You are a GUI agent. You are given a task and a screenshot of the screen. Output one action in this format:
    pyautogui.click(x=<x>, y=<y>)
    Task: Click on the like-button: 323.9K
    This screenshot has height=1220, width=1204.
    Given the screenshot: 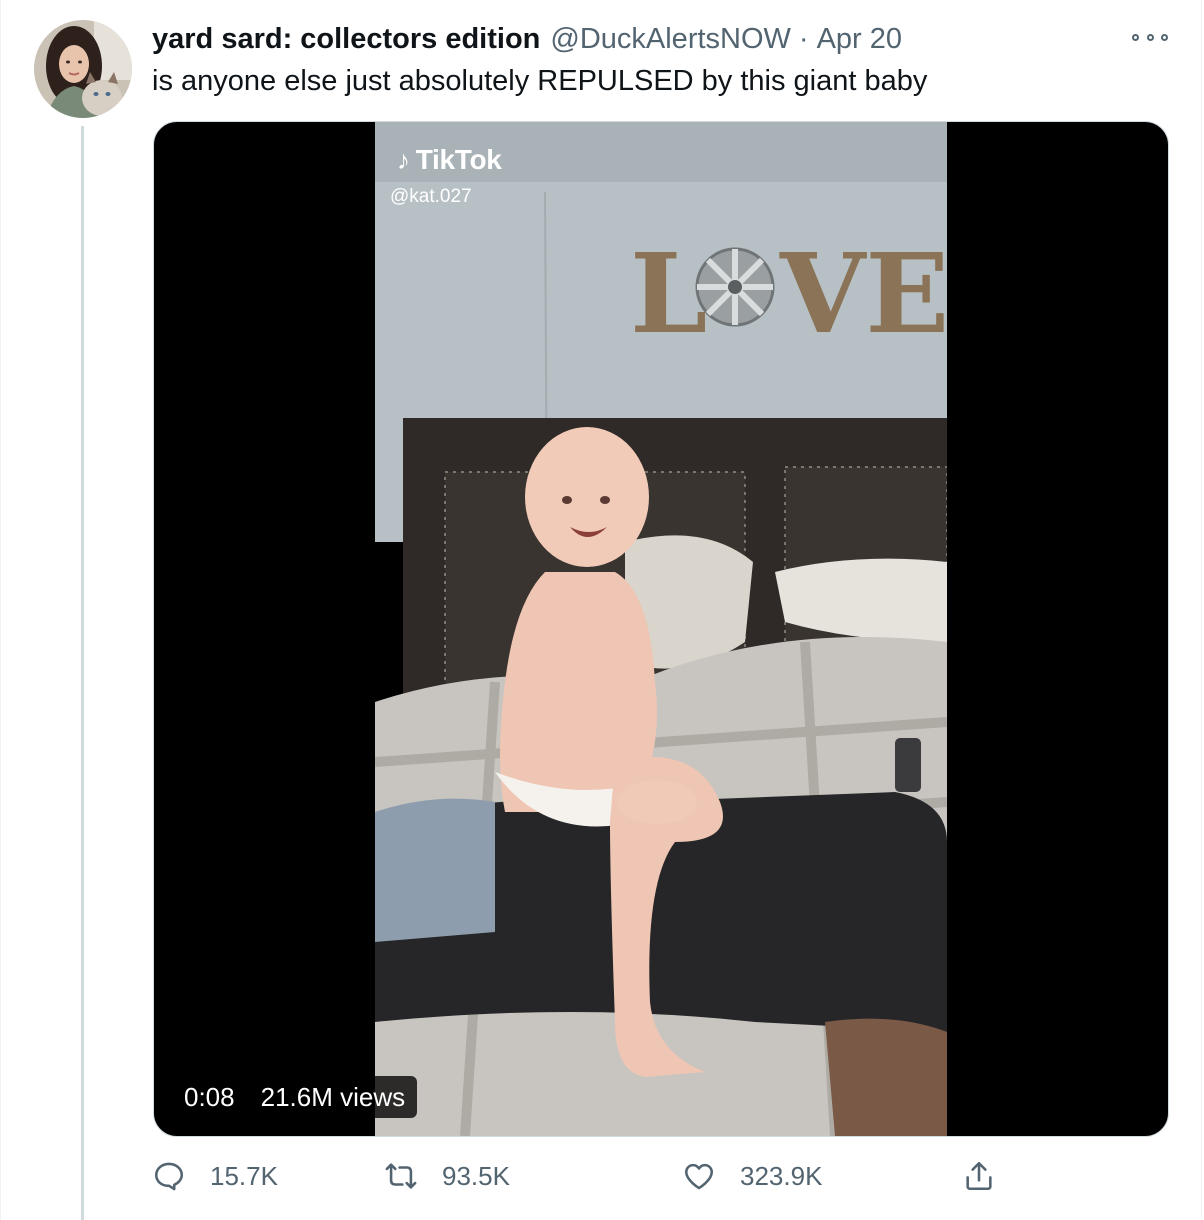 What is the action you would take?
    pyautogui.click(x=752, y=1176)
    